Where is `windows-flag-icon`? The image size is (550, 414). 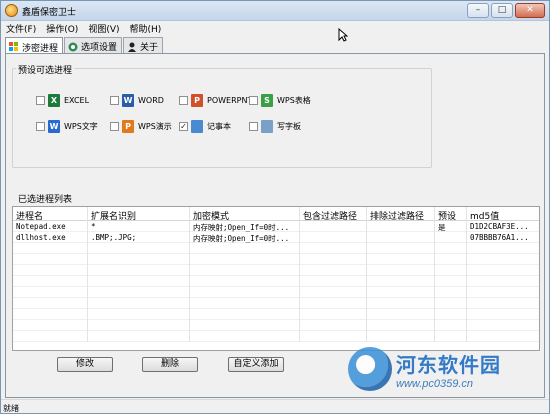 windows-flag-icon is located at coordinates (14, 47).